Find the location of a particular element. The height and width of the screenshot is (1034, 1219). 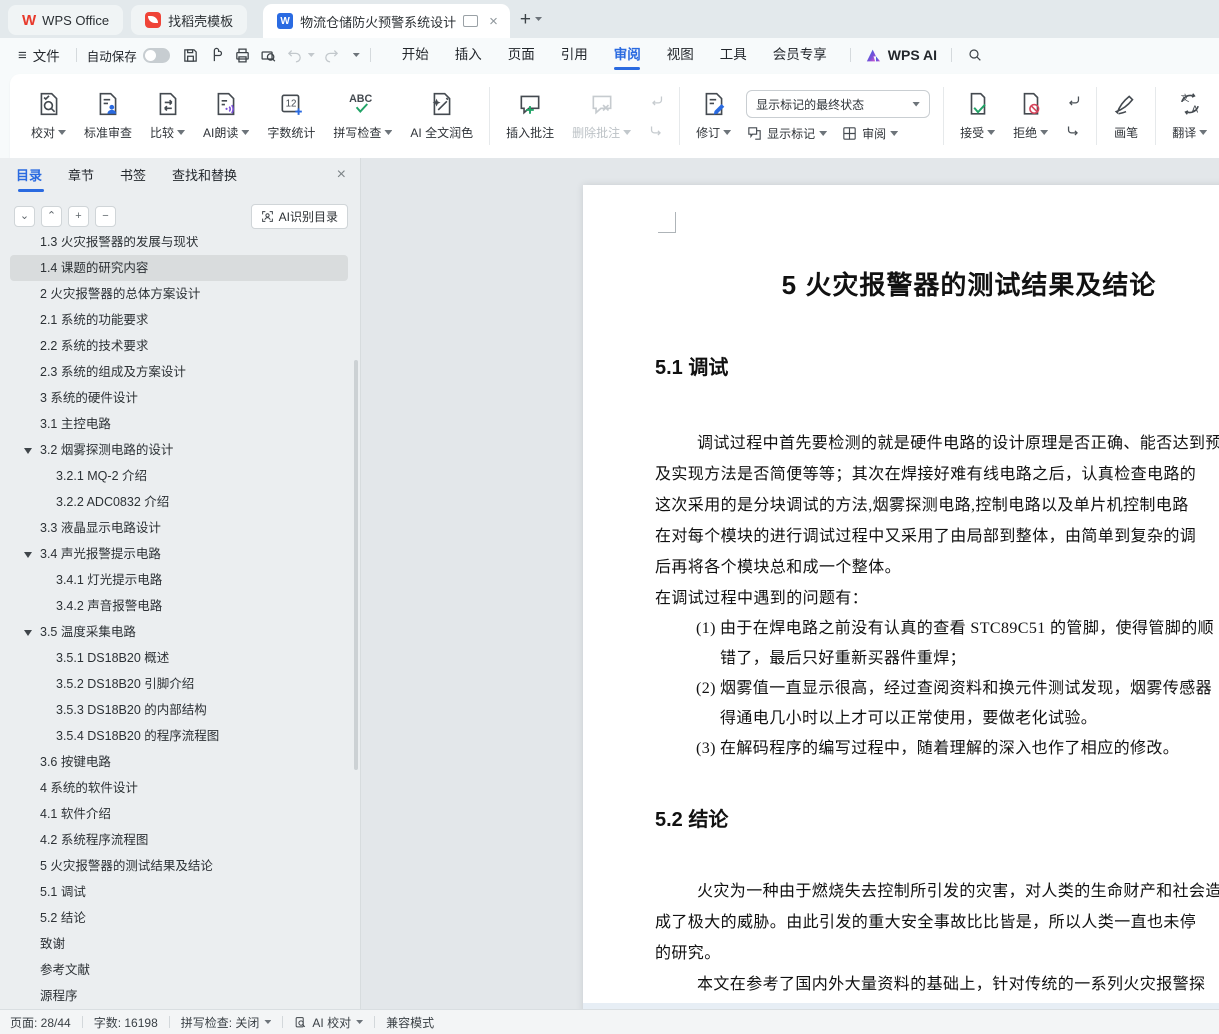

insert-comment-button: 插入批注 is located at coordinates (530, 116).